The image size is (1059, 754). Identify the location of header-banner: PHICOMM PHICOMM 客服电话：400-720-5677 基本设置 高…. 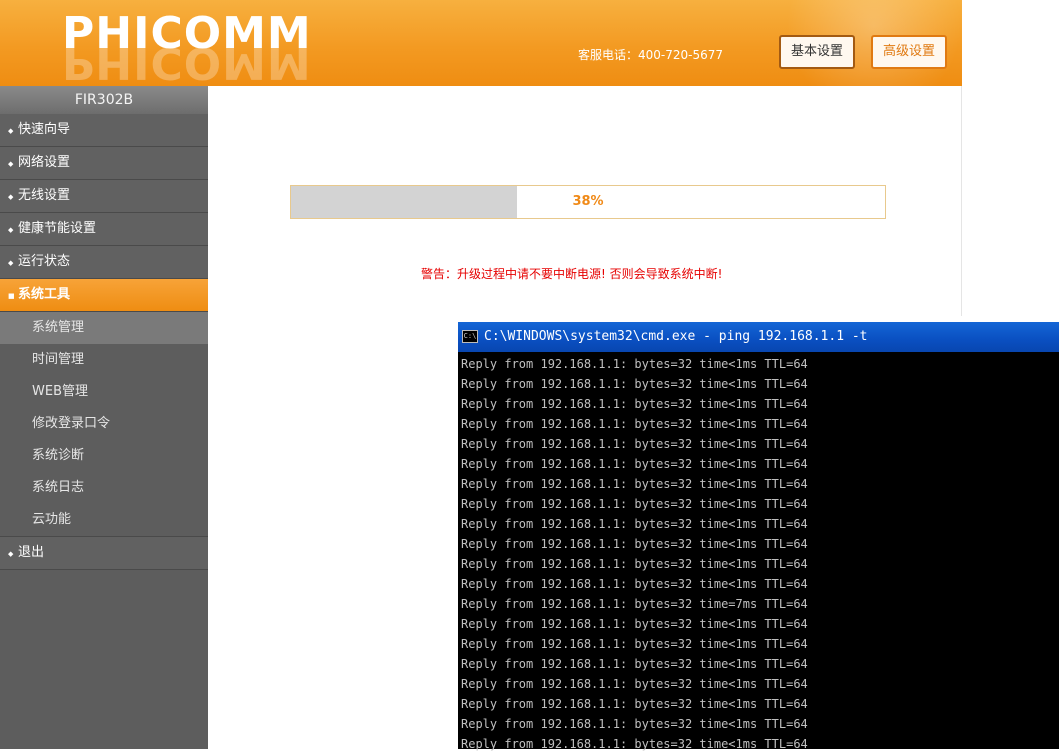
(481, 43).